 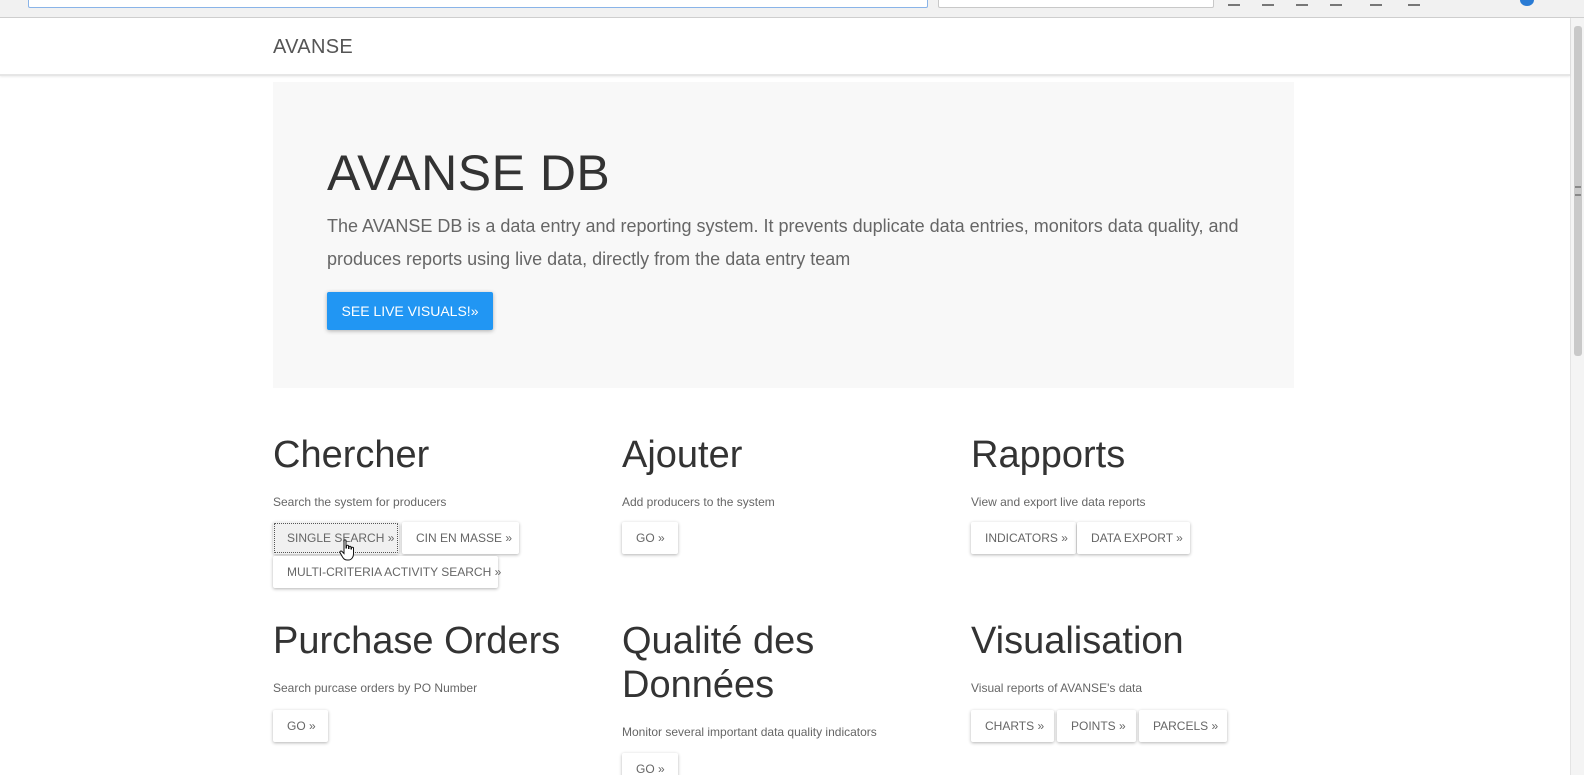 What do you see at coordinates (787, 471) in the screenshot?
I see `section-ajouter: Ajouter Add producers to the system` at bounding box center [787, 471].